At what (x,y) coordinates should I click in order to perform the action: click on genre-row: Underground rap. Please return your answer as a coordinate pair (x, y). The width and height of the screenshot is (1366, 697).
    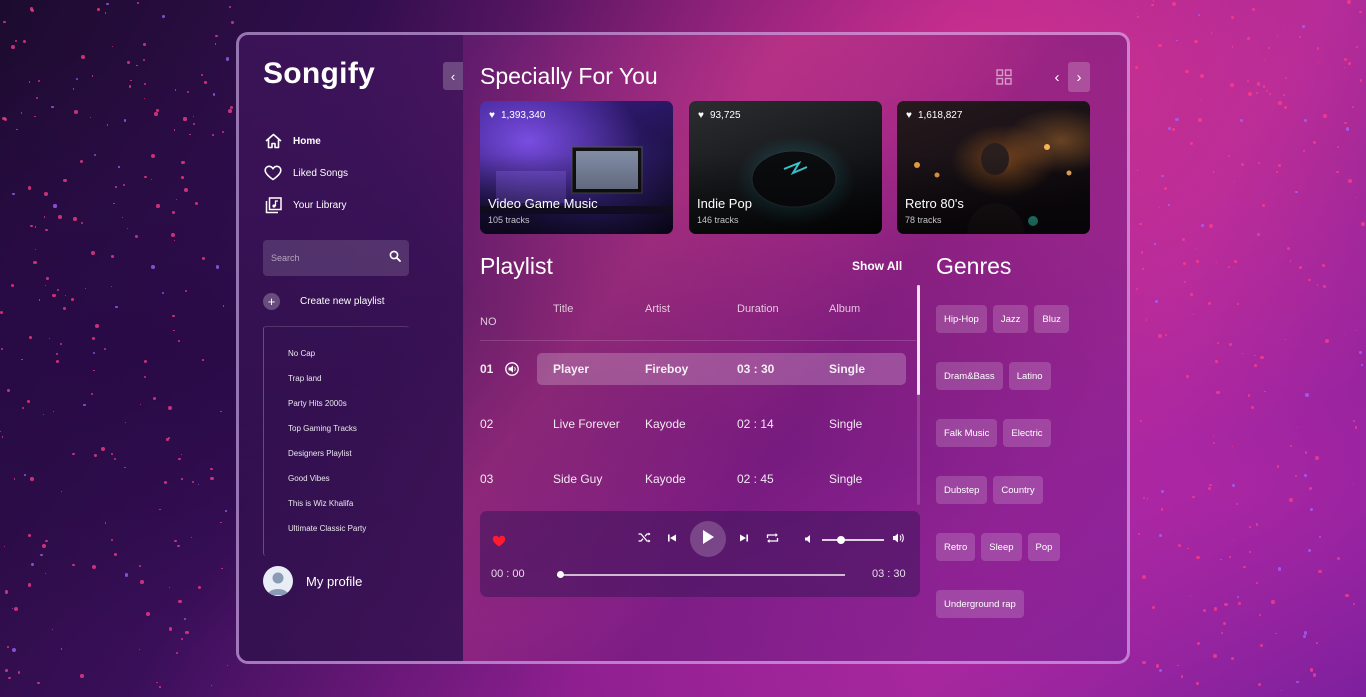
    Looking at the image, I should click on (1026, 618).